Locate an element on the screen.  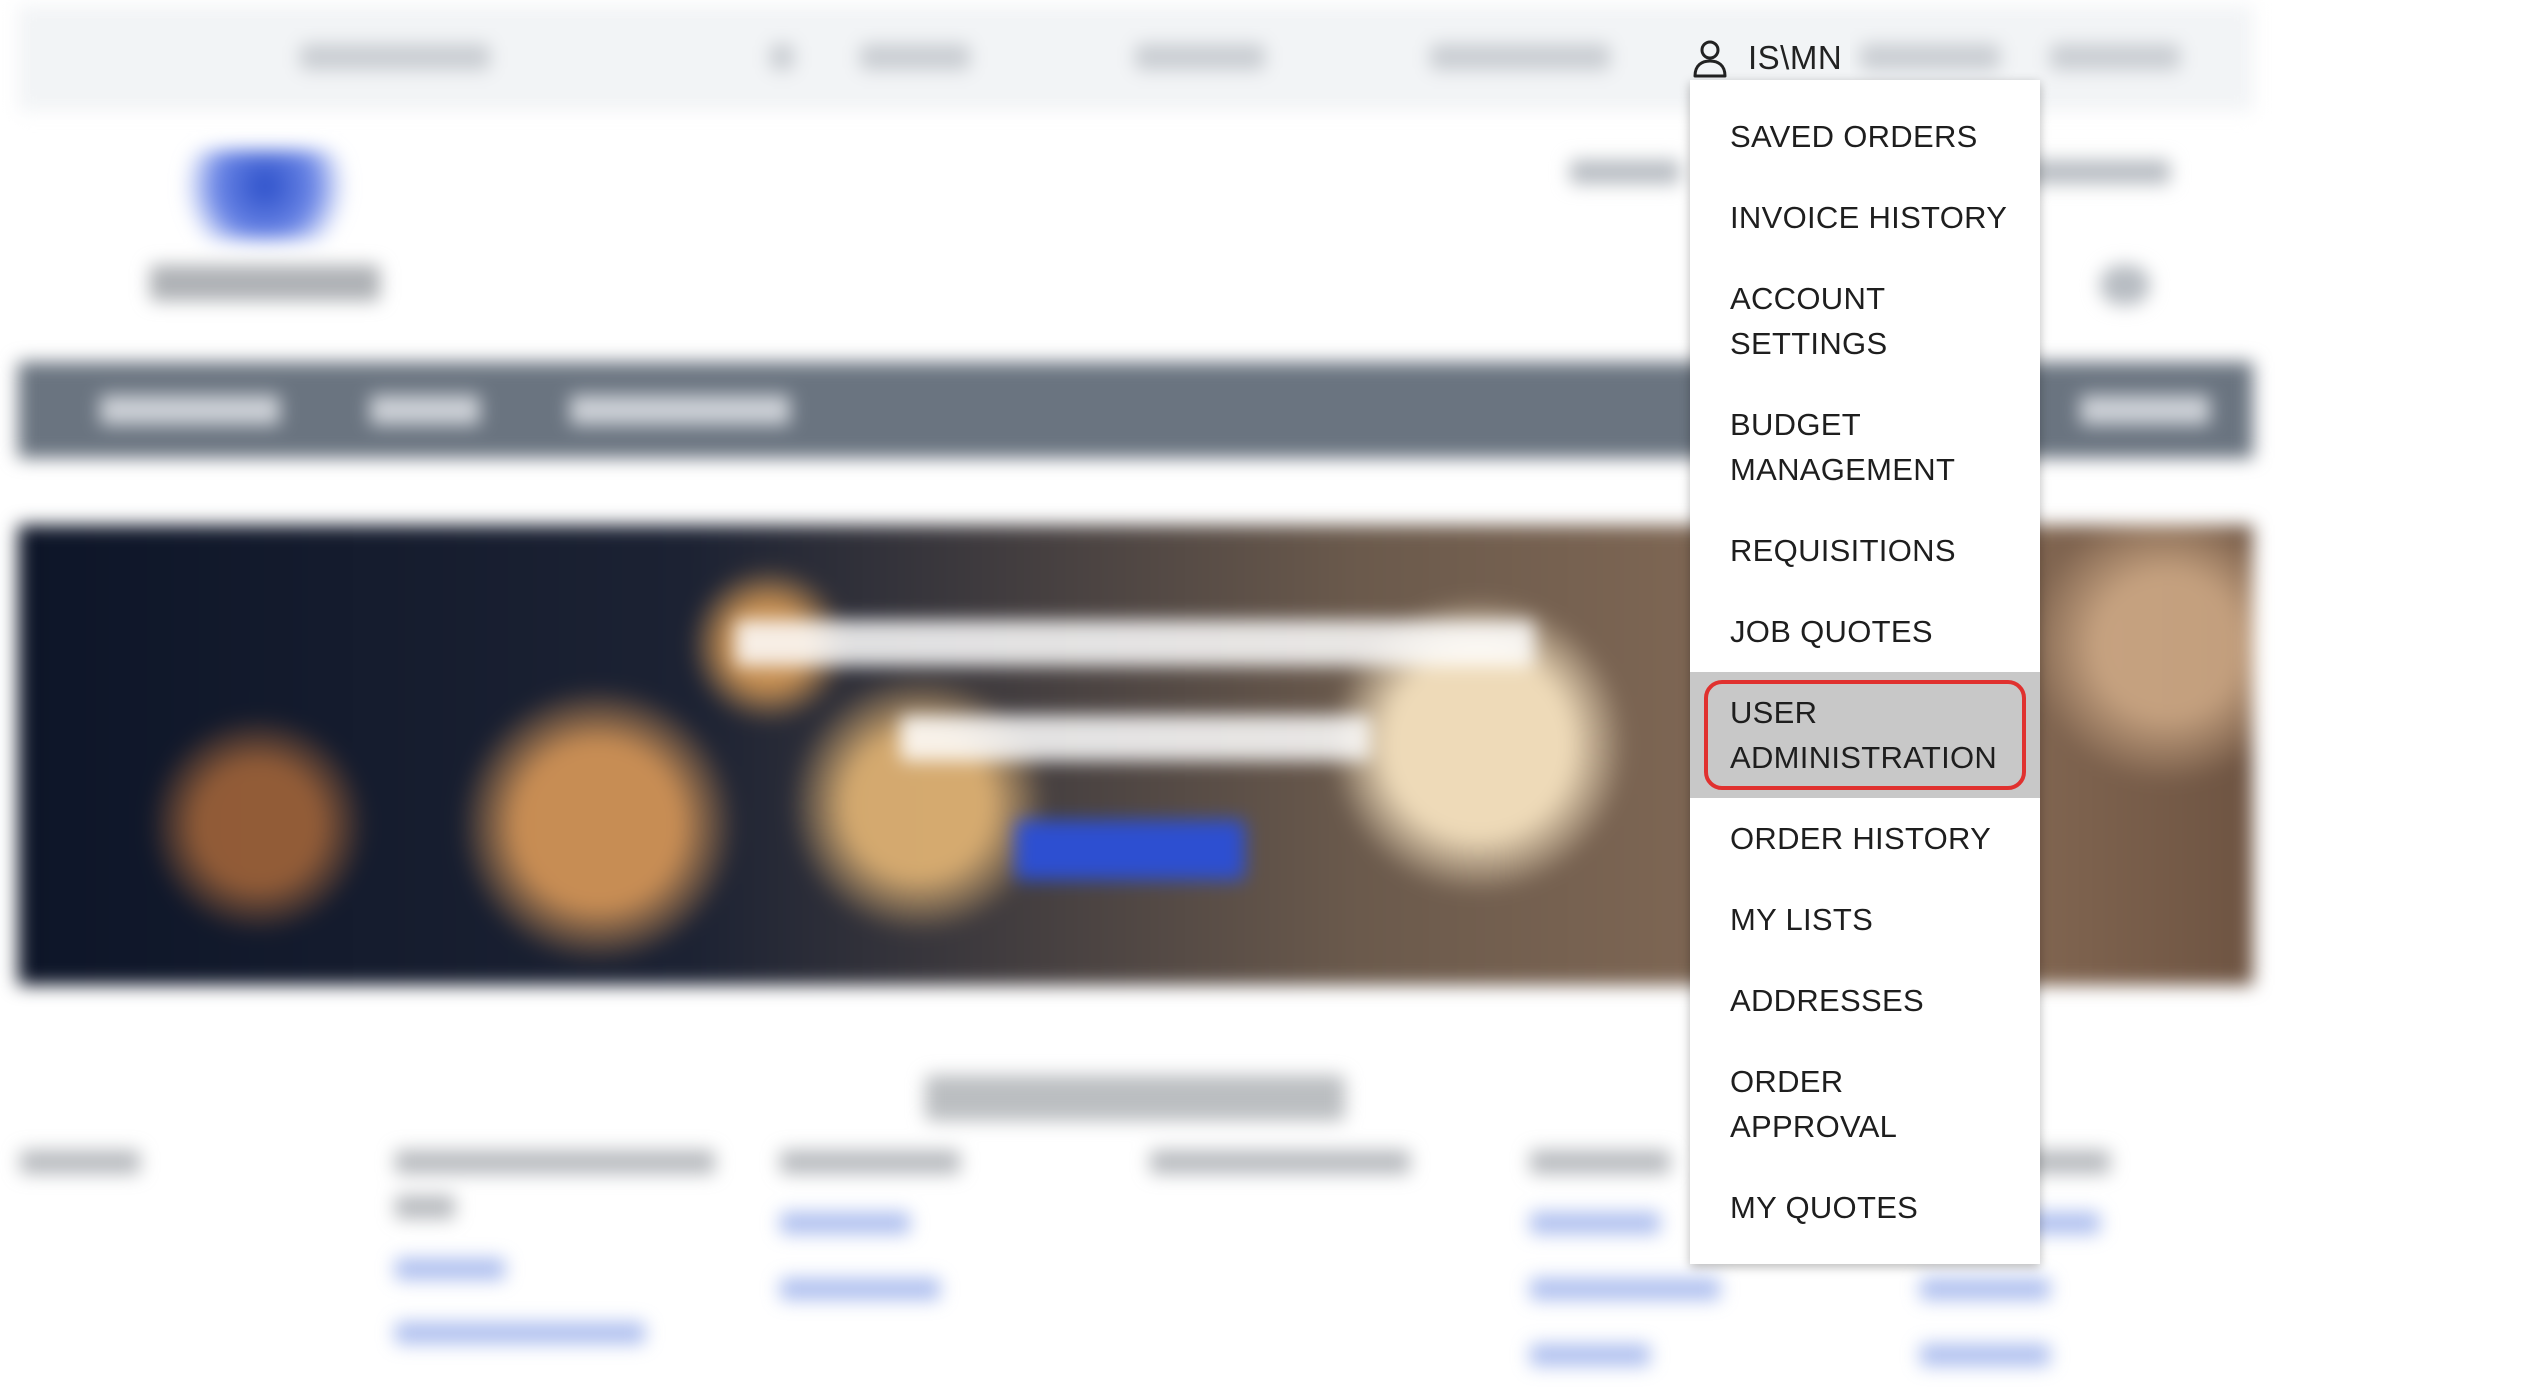
menu-item-saved-orders: SAVED ORDERS is located at coordinates (1865, 136).